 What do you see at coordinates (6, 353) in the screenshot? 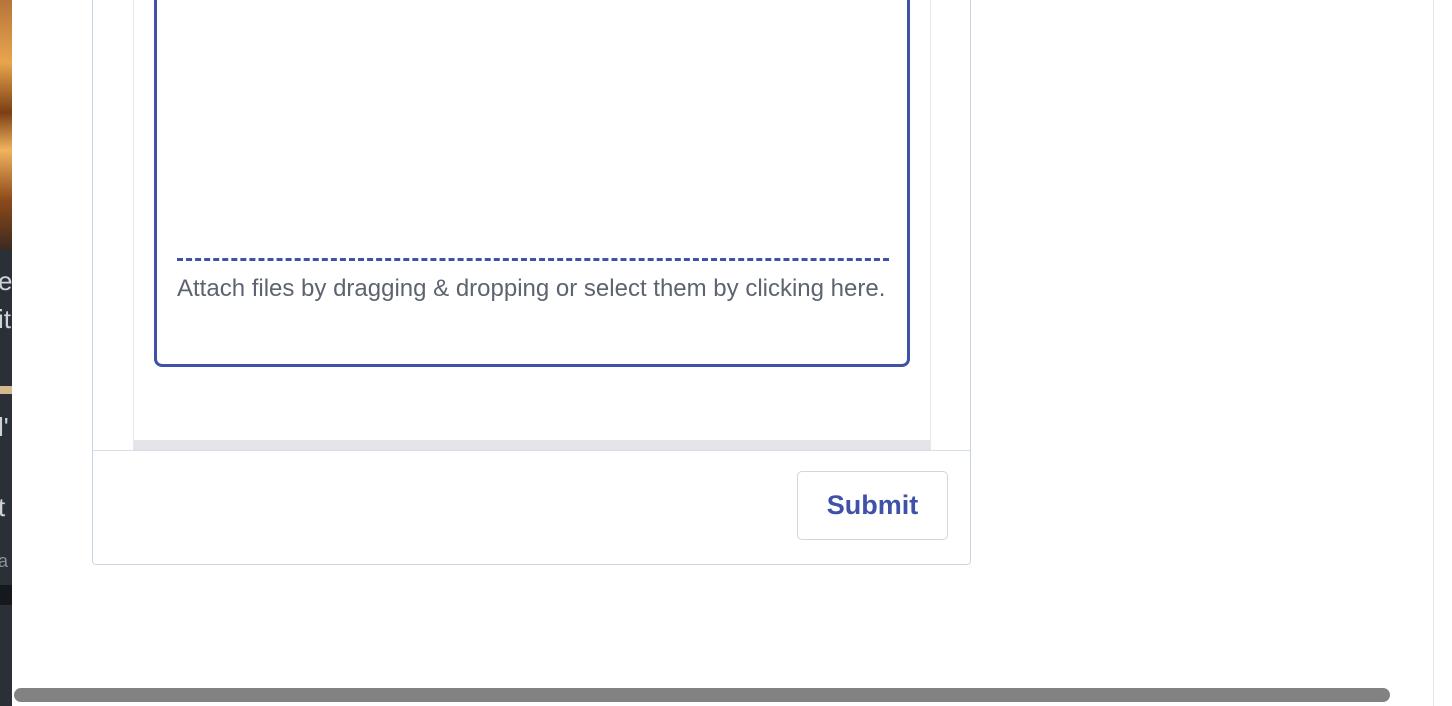
I see `background-page-strip: e it l' t a` at bounding box center [6, 353].